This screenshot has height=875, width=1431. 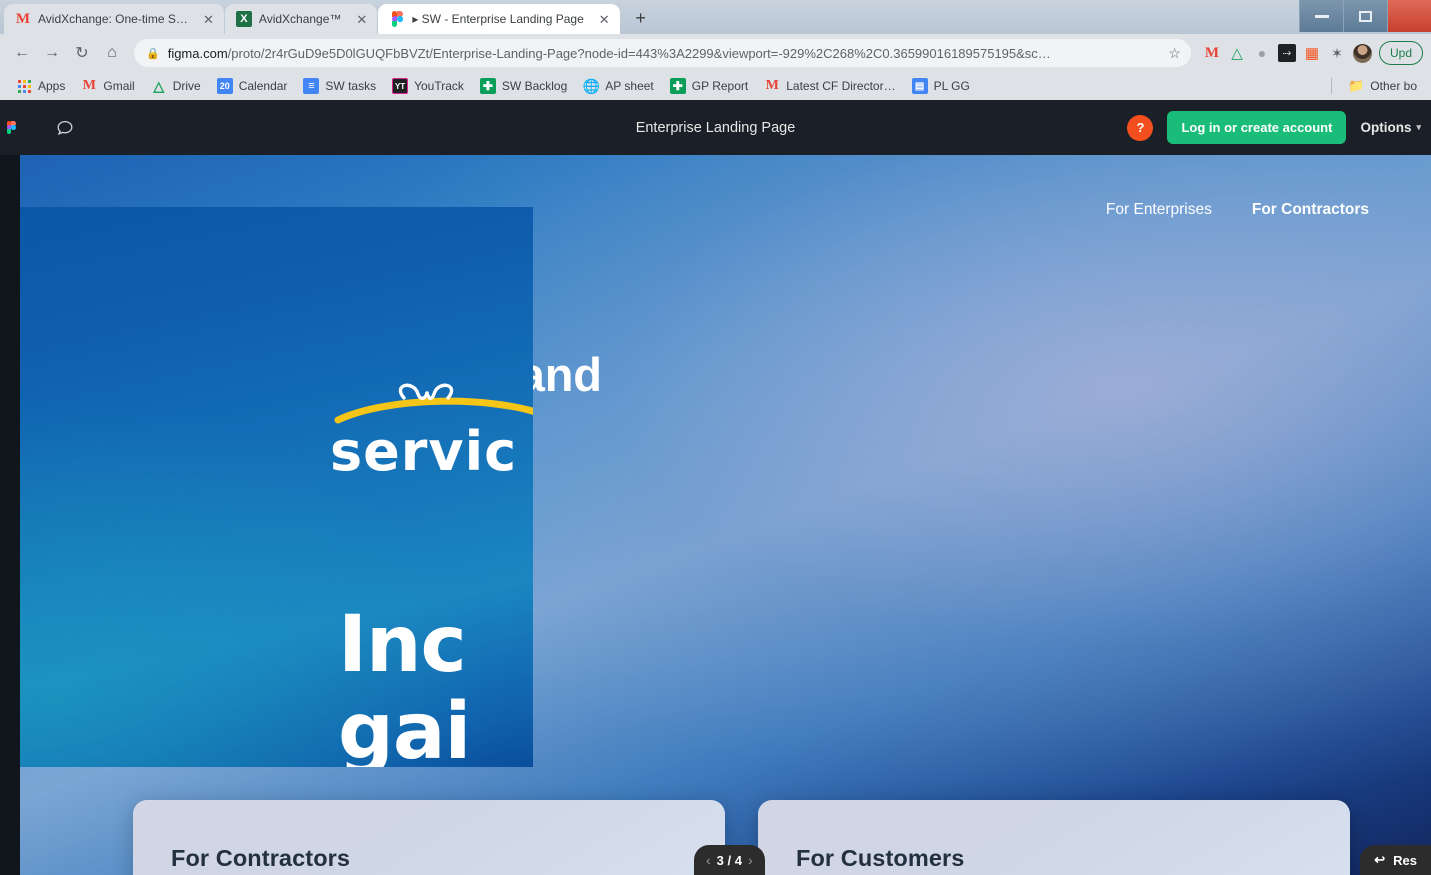 I want to click on bookmark-label: GP Report, so click(x=720, y=86).